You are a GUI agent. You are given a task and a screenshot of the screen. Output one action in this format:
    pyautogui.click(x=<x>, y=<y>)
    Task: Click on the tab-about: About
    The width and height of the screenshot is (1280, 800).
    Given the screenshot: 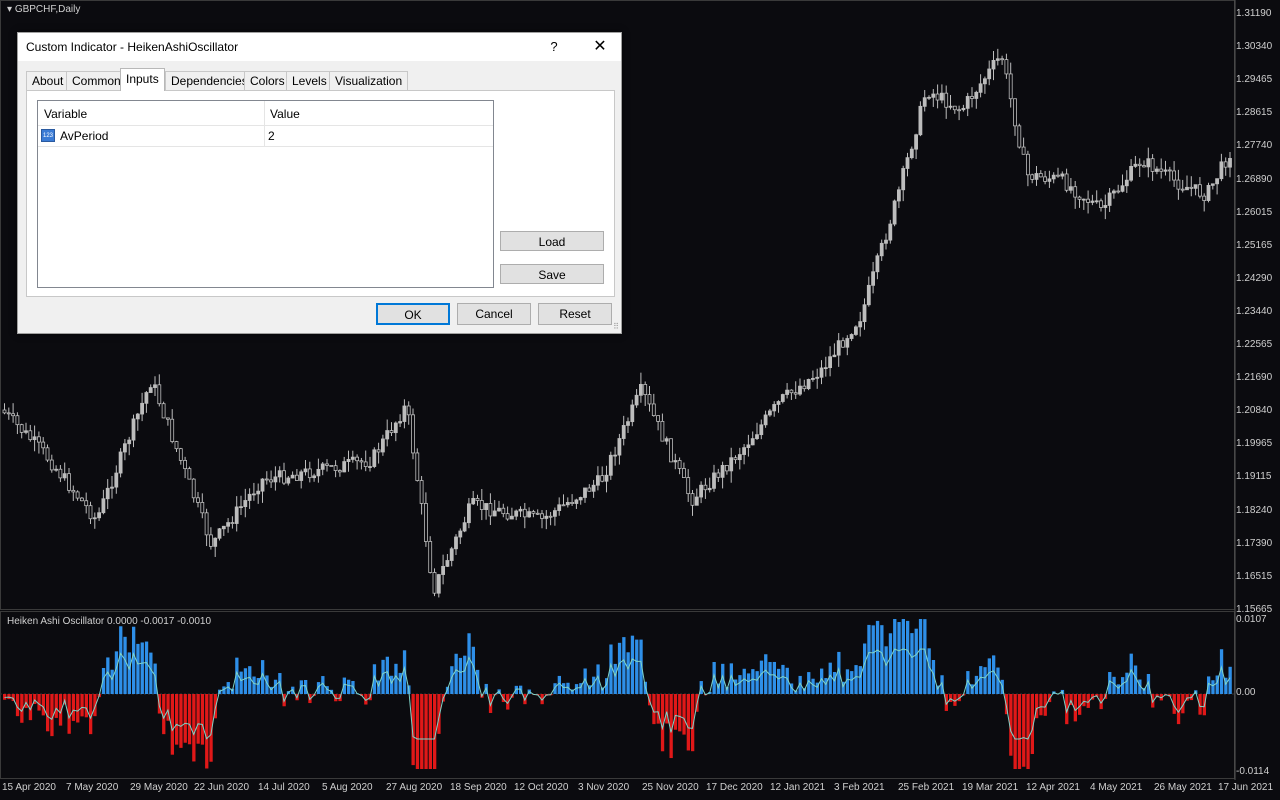 What is the action you would take?
    pyautogui.click(x=48, y=80)
    